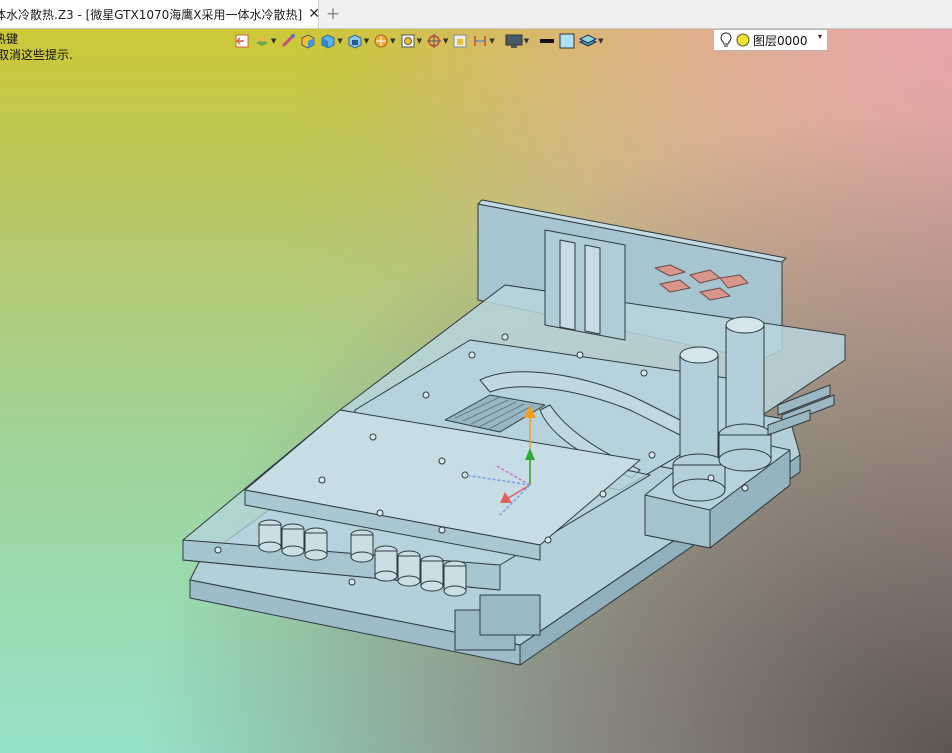 This screenshot has height=753, width=952. Describe the element at coordinates (547, 41) in the screenshot. I see `line-style-icon` at that location.